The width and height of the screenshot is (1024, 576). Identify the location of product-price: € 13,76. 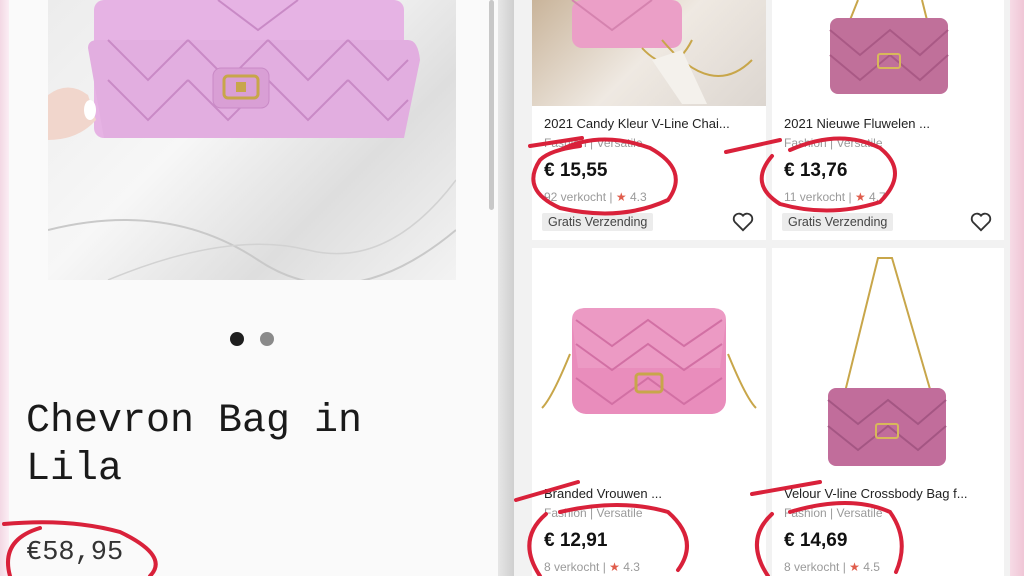
(816, 170).